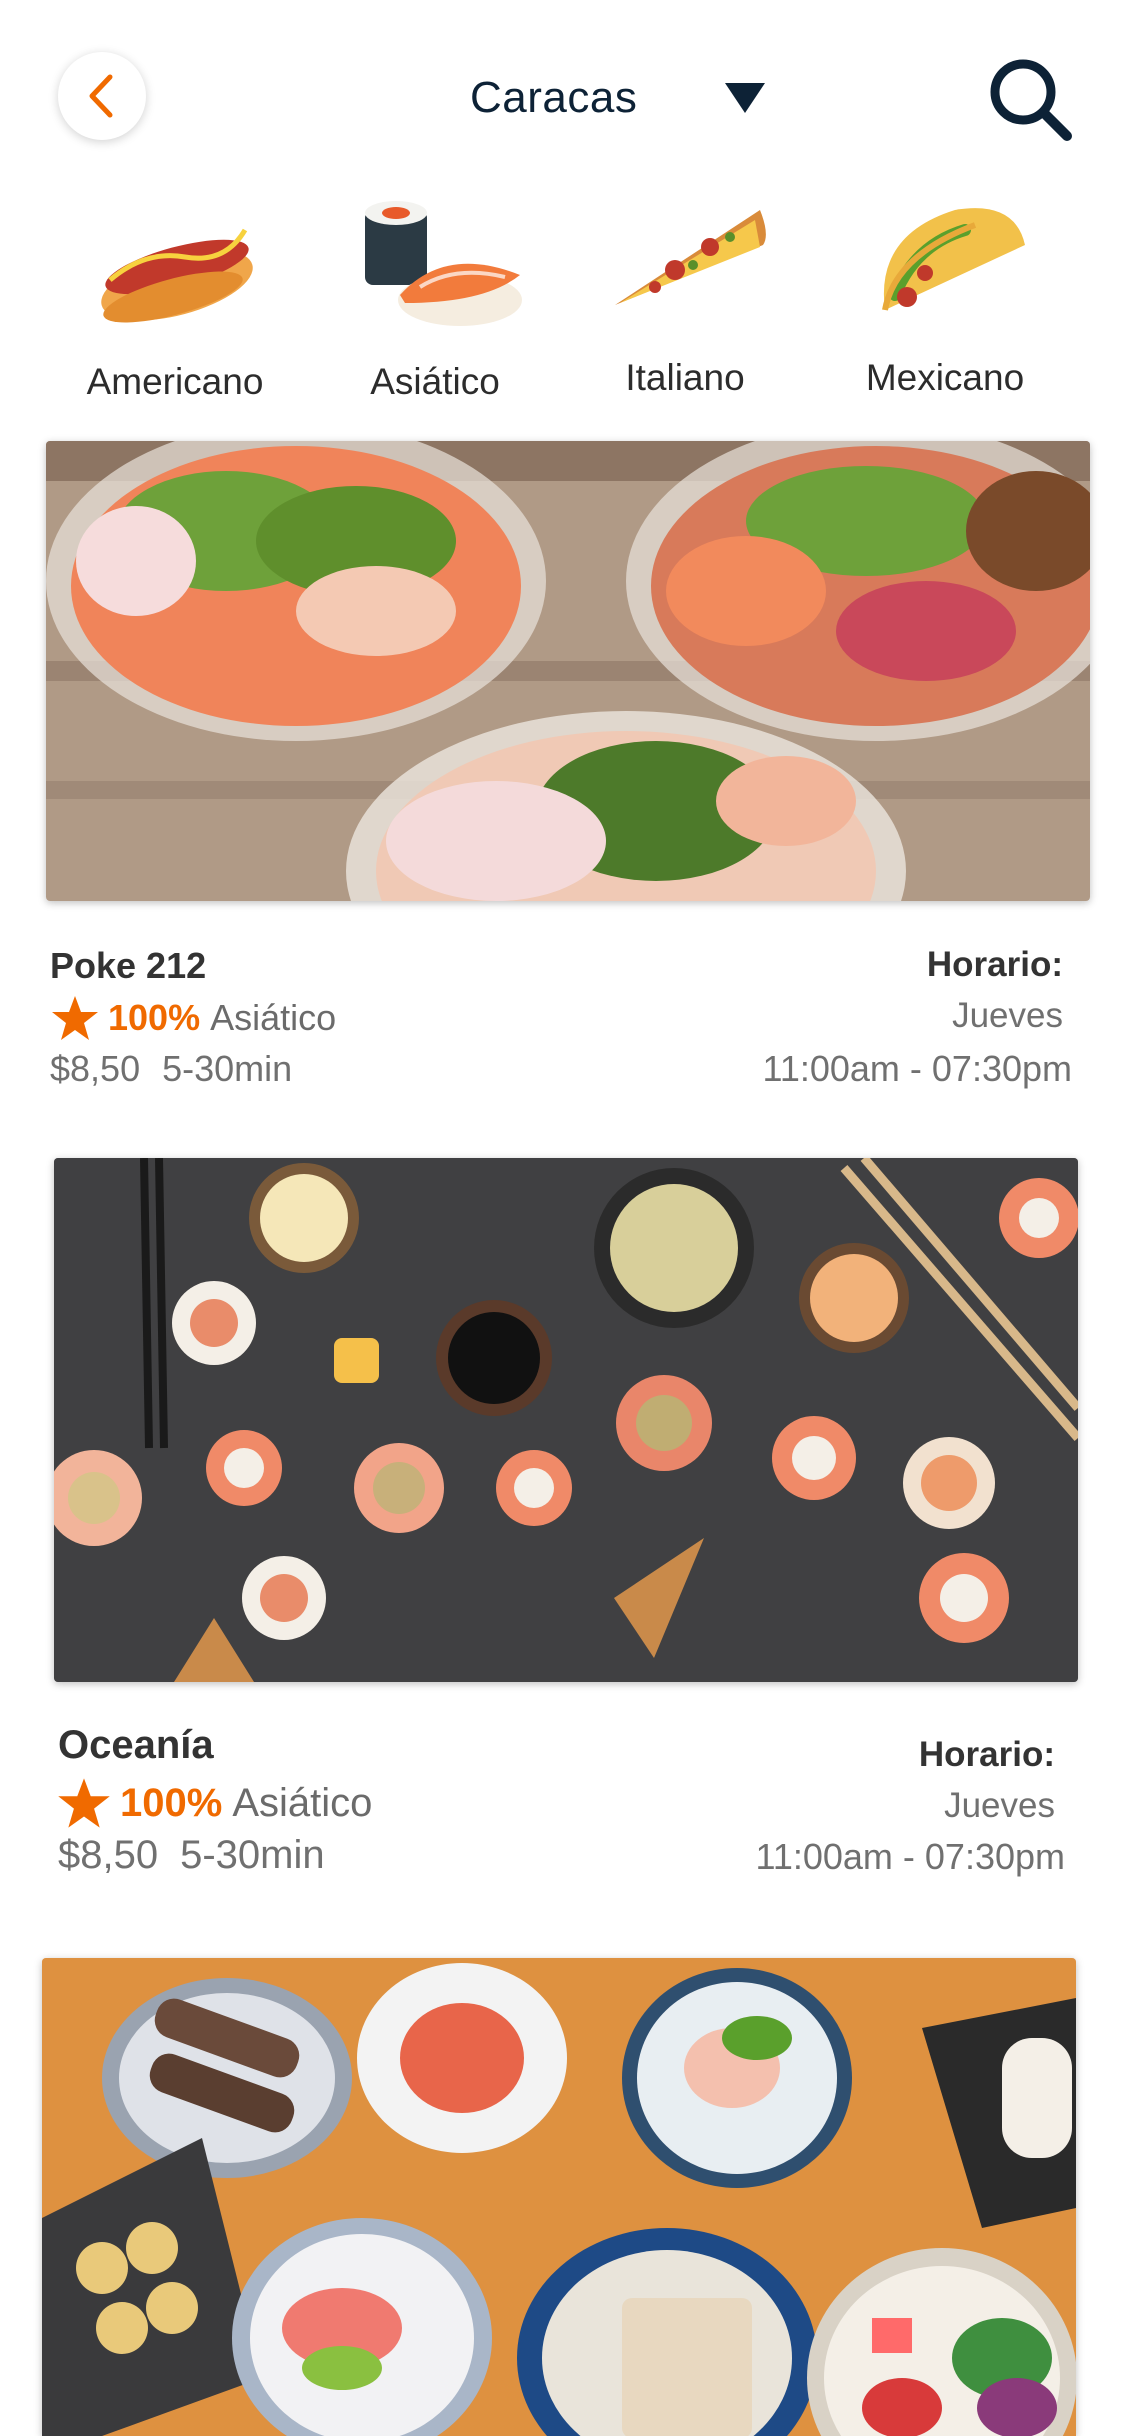  I want to click on category-italiano: Italiano, so click(685, 300).